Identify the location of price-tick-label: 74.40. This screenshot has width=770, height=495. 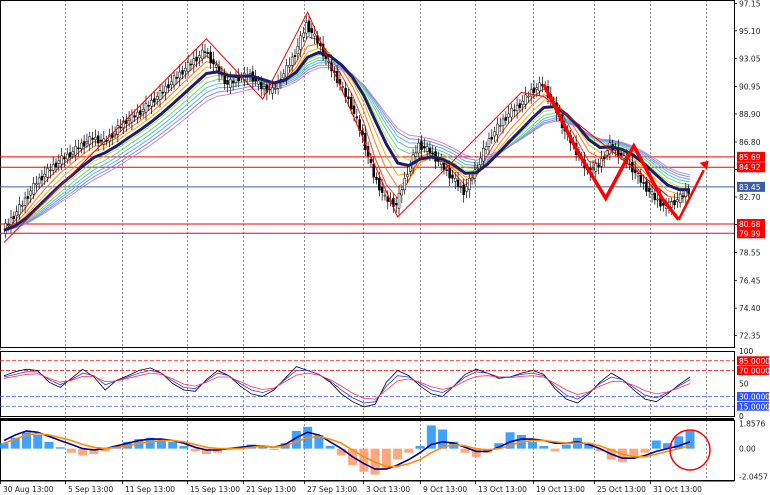
(750, 308).